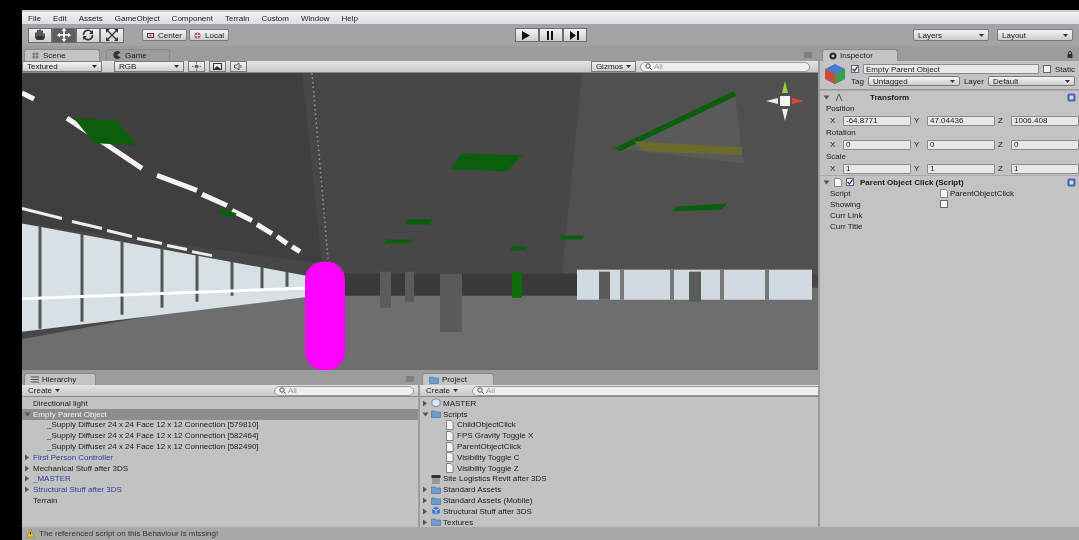 The image size is (1079, 540). Describe the element at coordinates (149, 66) in the screenshot. I see `color-mode-dropdown: RGB` at that location.